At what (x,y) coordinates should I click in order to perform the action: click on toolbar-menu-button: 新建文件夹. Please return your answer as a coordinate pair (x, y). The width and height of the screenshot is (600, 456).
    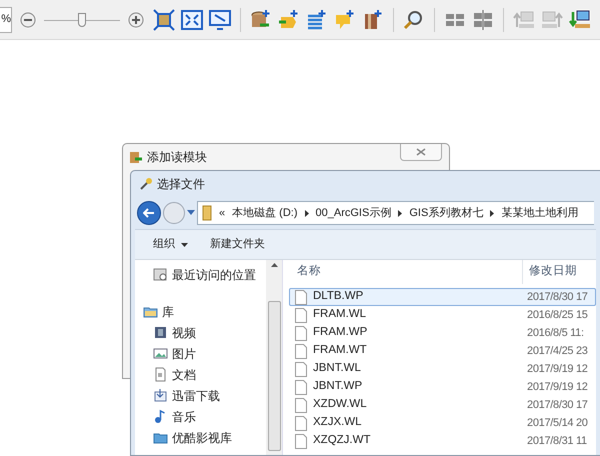
    Looking at the image, I should click on (237, 244).